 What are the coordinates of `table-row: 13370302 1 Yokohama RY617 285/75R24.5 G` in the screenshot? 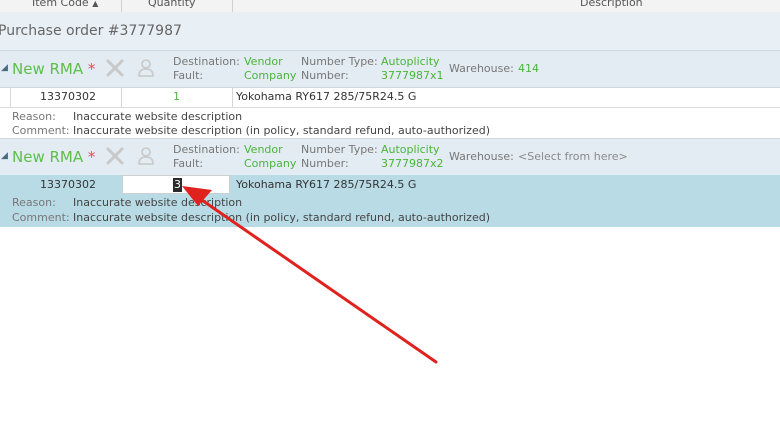 It's located at (390, 97).